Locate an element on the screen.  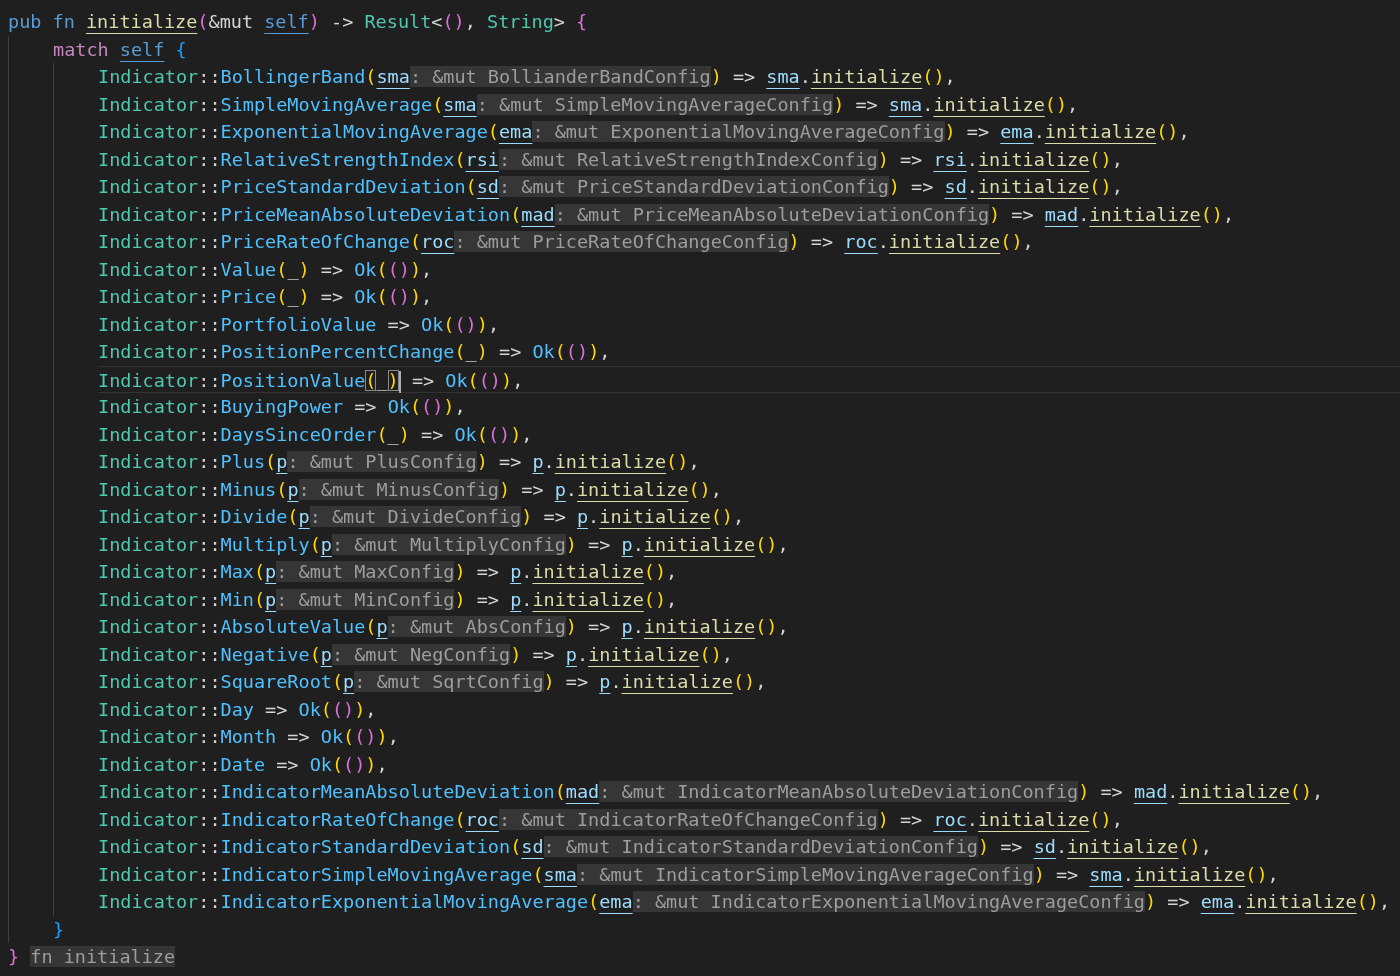
inlay-hint: fn initialize is located at coordinates (103, 956).